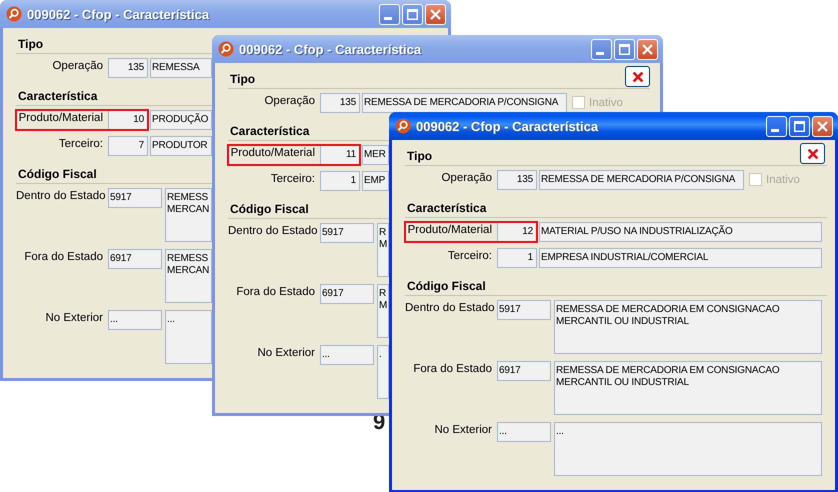 The height and width of the screenshot is (492, 838). What do you see at coordinates (181, 120) in the screenshot?
I see `description-field: PRODUÇÃO` at bounding box center [181, 120].